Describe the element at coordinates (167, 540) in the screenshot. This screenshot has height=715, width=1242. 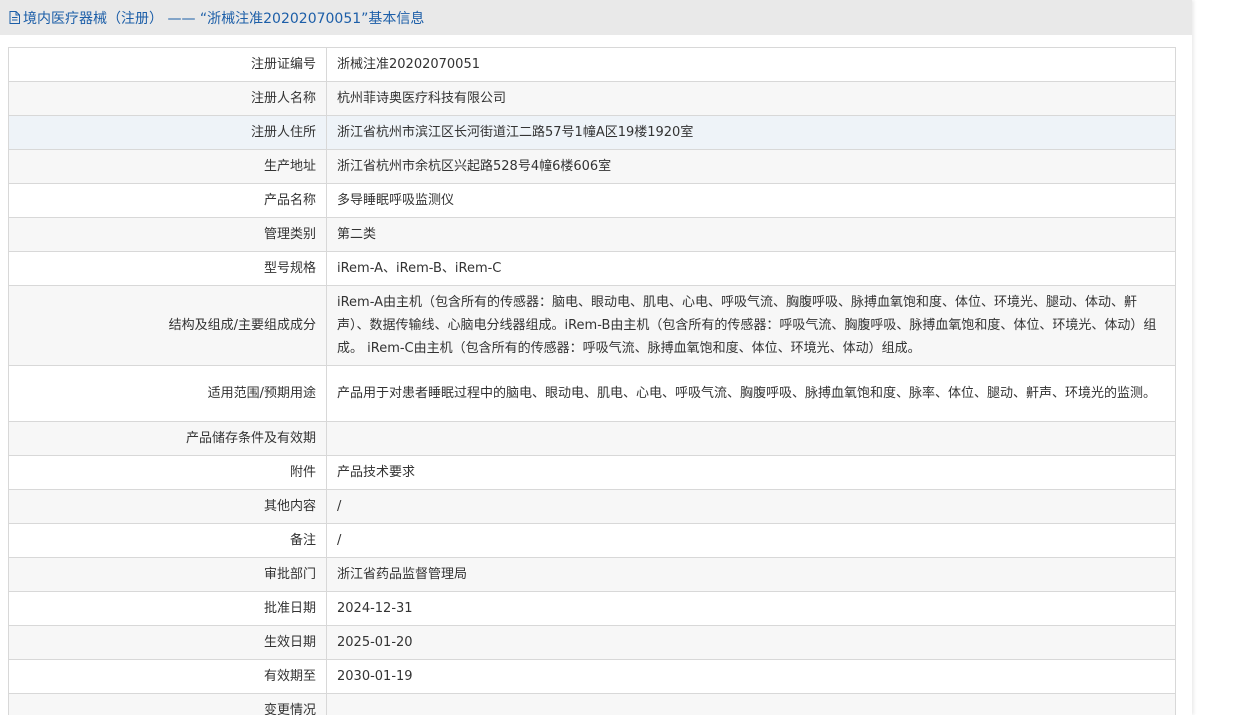
I see `row-label: 备注` at that location.